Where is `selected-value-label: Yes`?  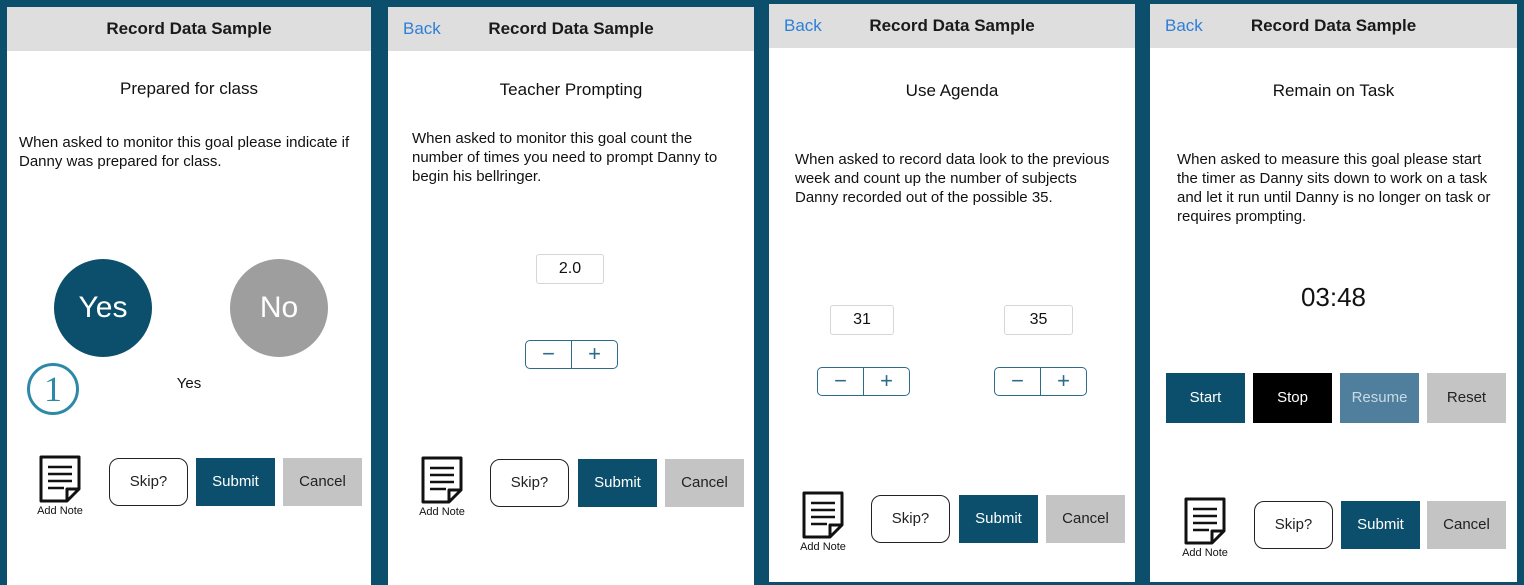
selected-value-label: Yes is located at coordinates (189, 383).